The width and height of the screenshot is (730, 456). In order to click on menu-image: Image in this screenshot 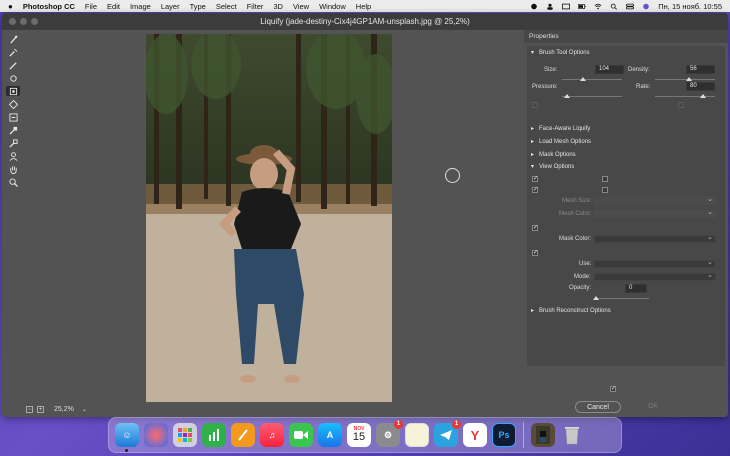, I will do `click(140, 6)`.